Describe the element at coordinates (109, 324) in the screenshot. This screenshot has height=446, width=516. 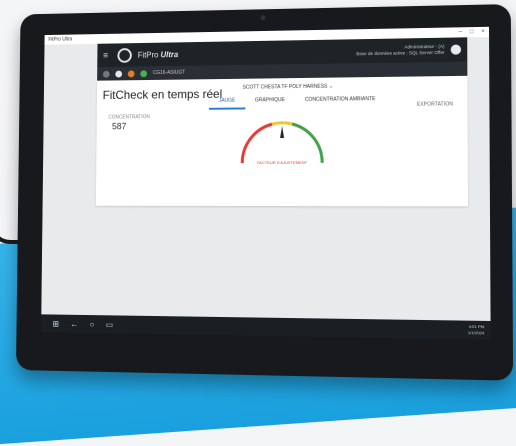
I see `task-view-icon: ▭` at that location.